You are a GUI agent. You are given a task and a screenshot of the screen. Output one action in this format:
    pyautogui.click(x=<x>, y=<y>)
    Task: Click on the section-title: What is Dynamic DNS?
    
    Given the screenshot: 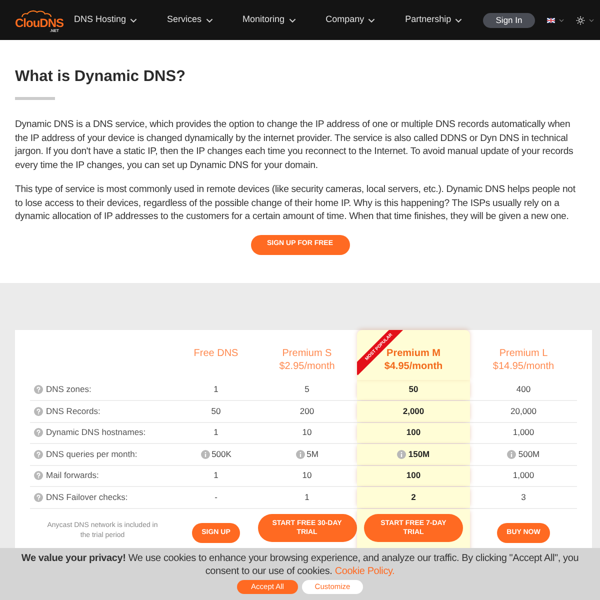 What is the action you would take?
    pyautogui.click(x=101, y=77)
    